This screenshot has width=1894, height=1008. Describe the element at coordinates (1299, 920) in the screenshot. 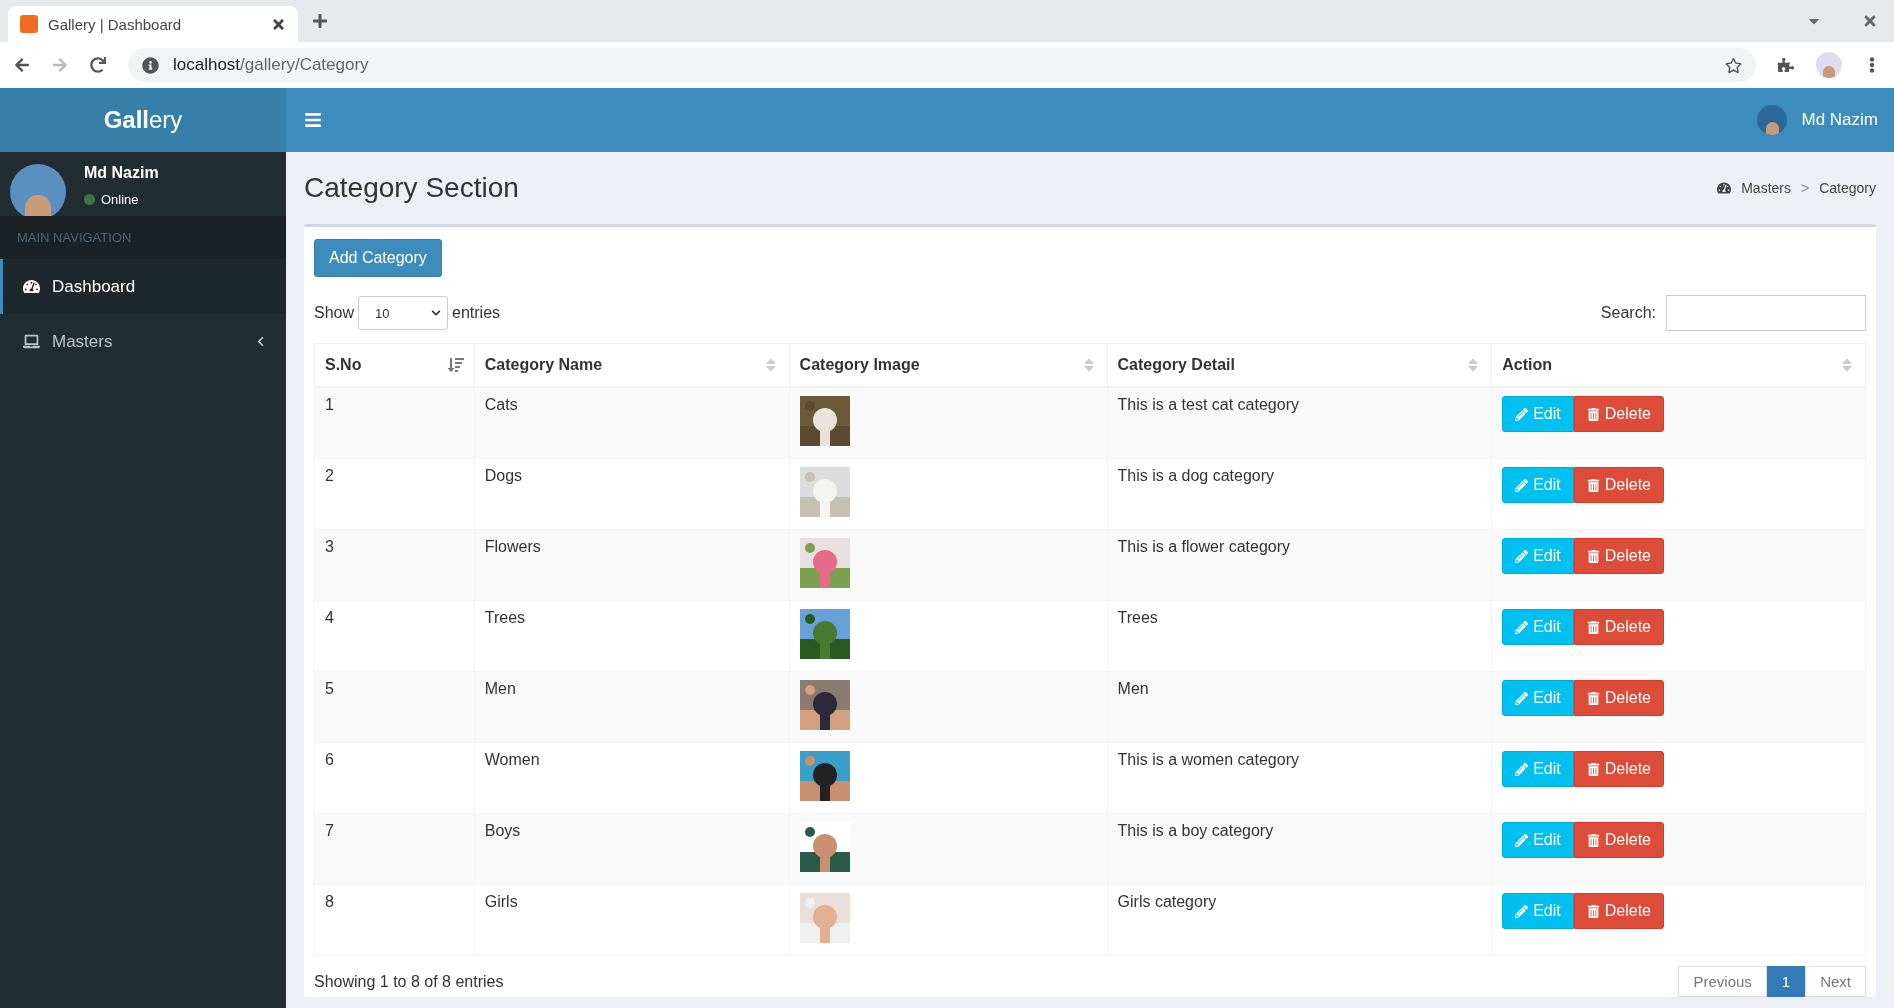

I see `table-cell: Girls category` at that location.